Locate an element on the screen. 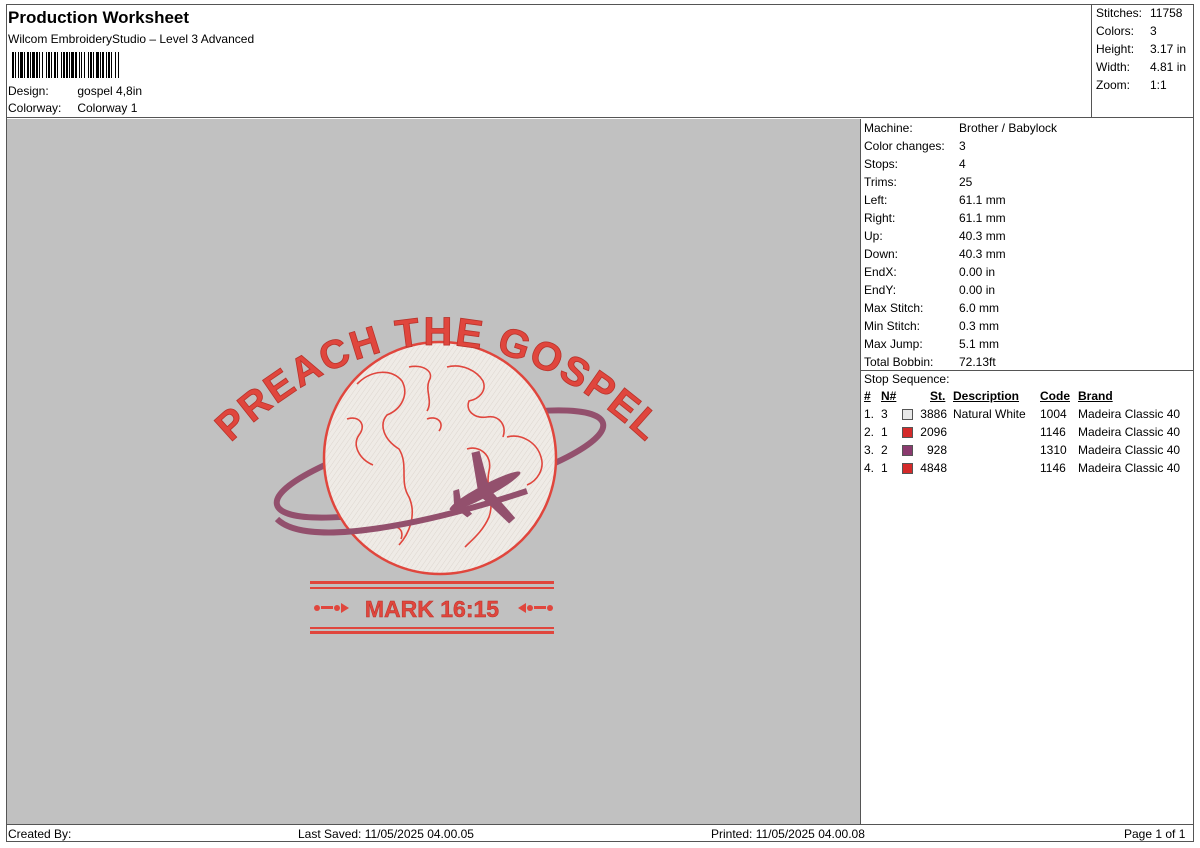  colorway-value: Colorway 1 is located at coordinates (107, 108).